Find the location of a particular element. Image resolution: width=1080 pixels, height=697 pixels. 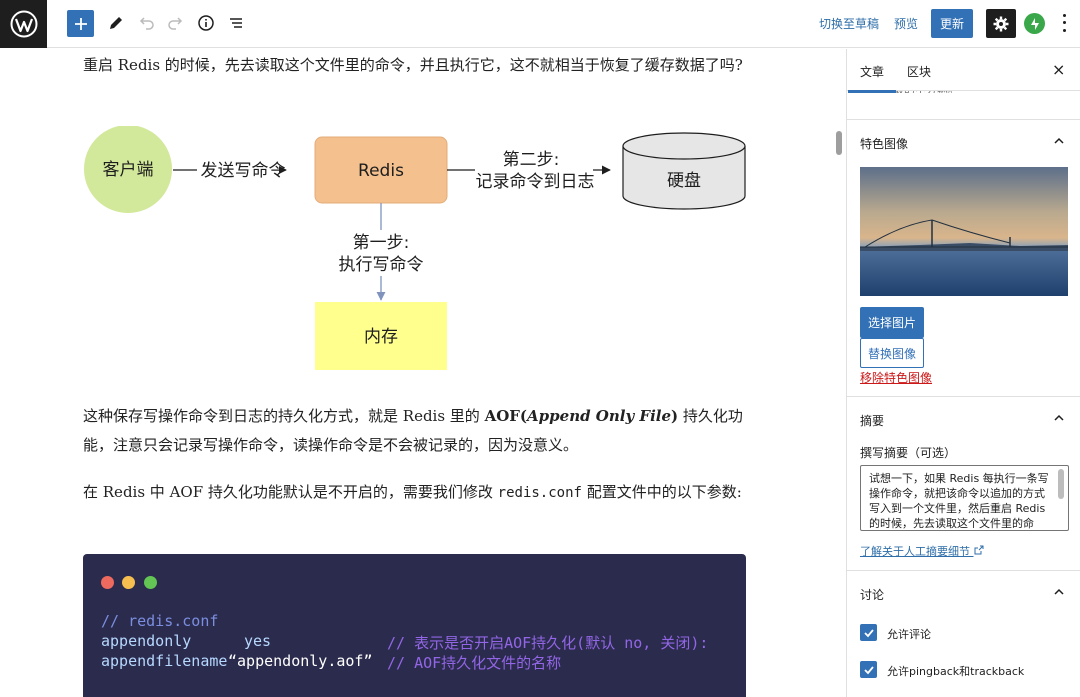

code-value: yes is located at coordinates (258, 641).